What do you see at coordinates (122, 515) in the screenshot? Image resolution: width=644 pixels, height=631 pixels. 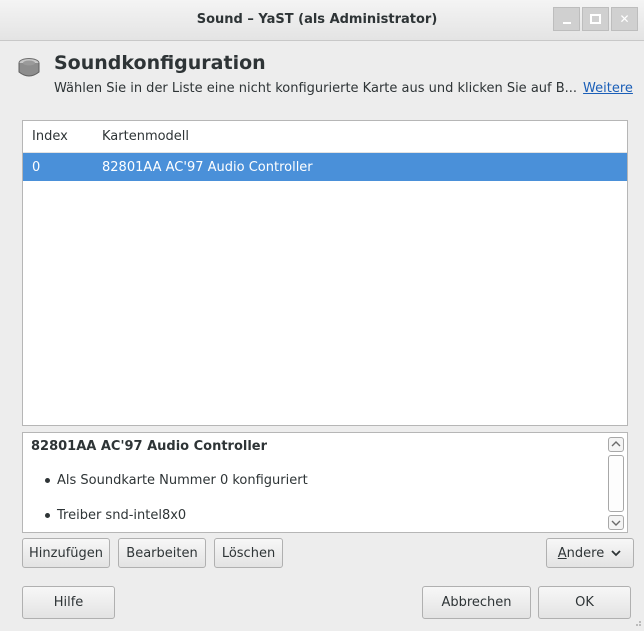 I see `details-item-text: Treiber snd-intel8x0` at bounding box center [122, 515].